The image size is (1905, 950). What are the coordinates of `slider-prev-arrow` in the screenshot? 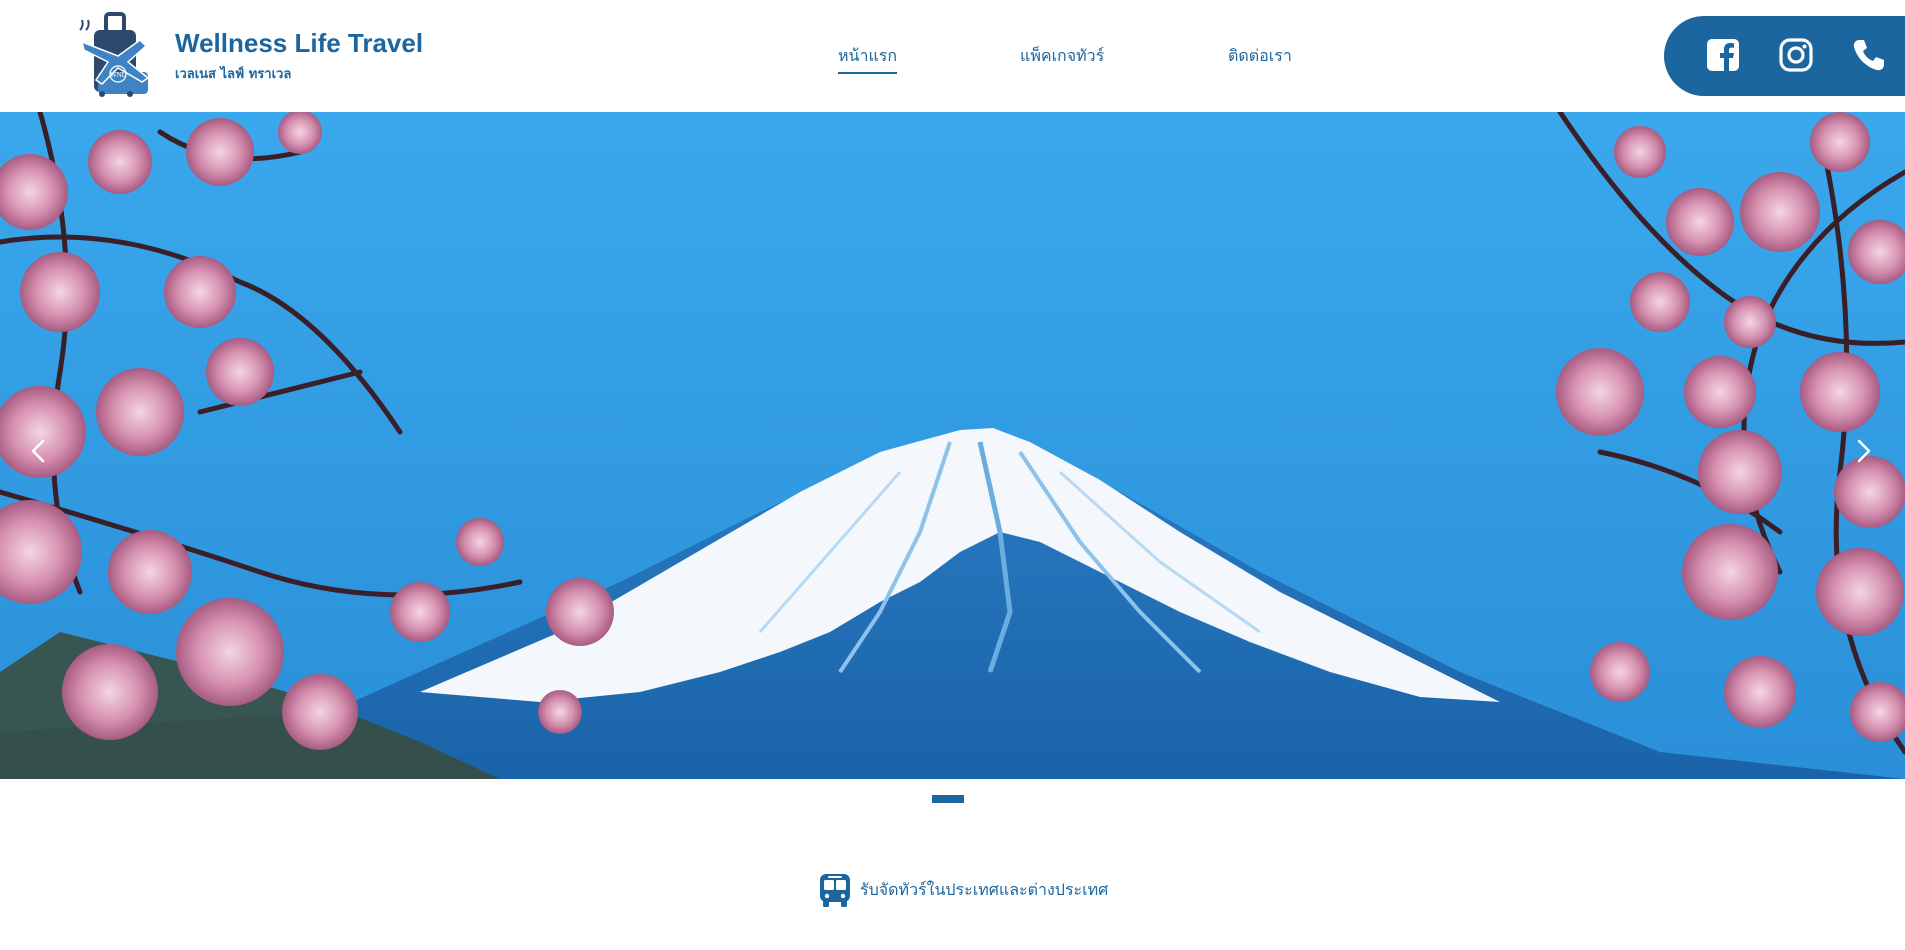 It's located at (39, 451).